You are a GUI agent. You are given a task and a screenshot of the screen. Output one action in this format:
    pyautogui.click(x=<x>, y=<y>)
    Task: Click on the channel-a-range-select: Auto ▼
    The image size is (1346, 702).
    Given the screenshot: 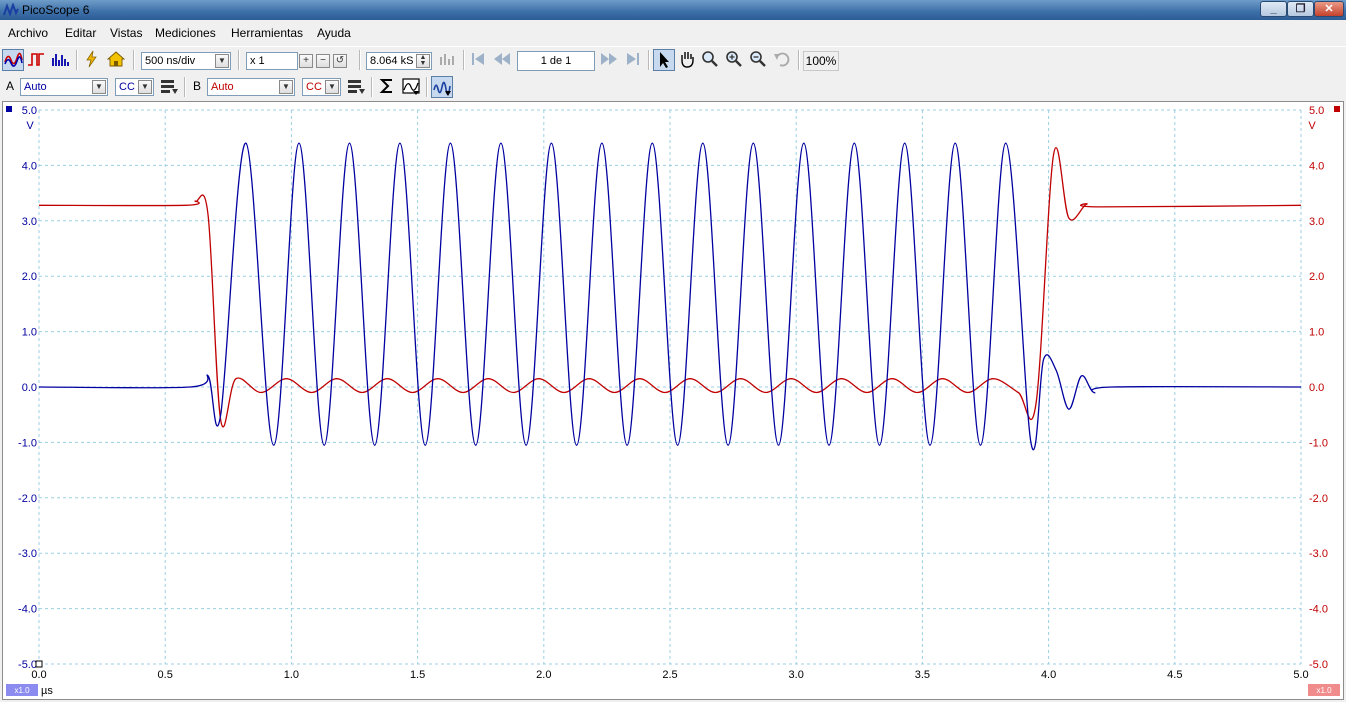 What is the action you would take?
    pyautogui.click(x=64, y=87)
    